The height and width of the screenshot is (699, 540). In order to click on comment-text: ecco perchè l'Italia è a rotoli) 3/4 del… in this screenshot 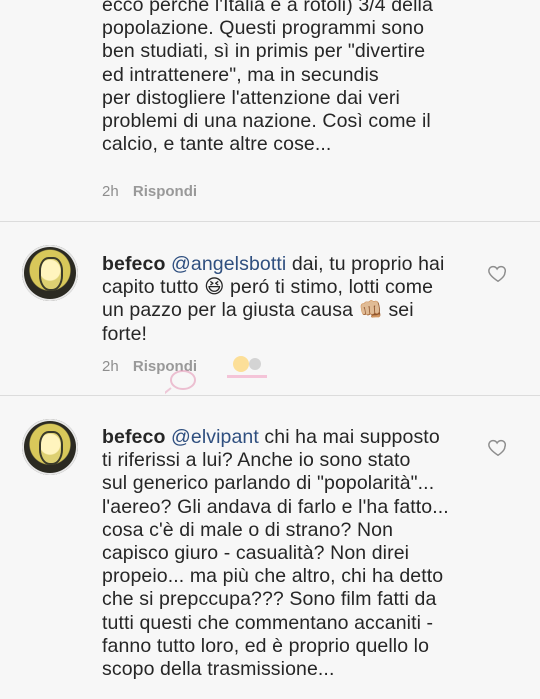, I will do `click(267, 78)`.